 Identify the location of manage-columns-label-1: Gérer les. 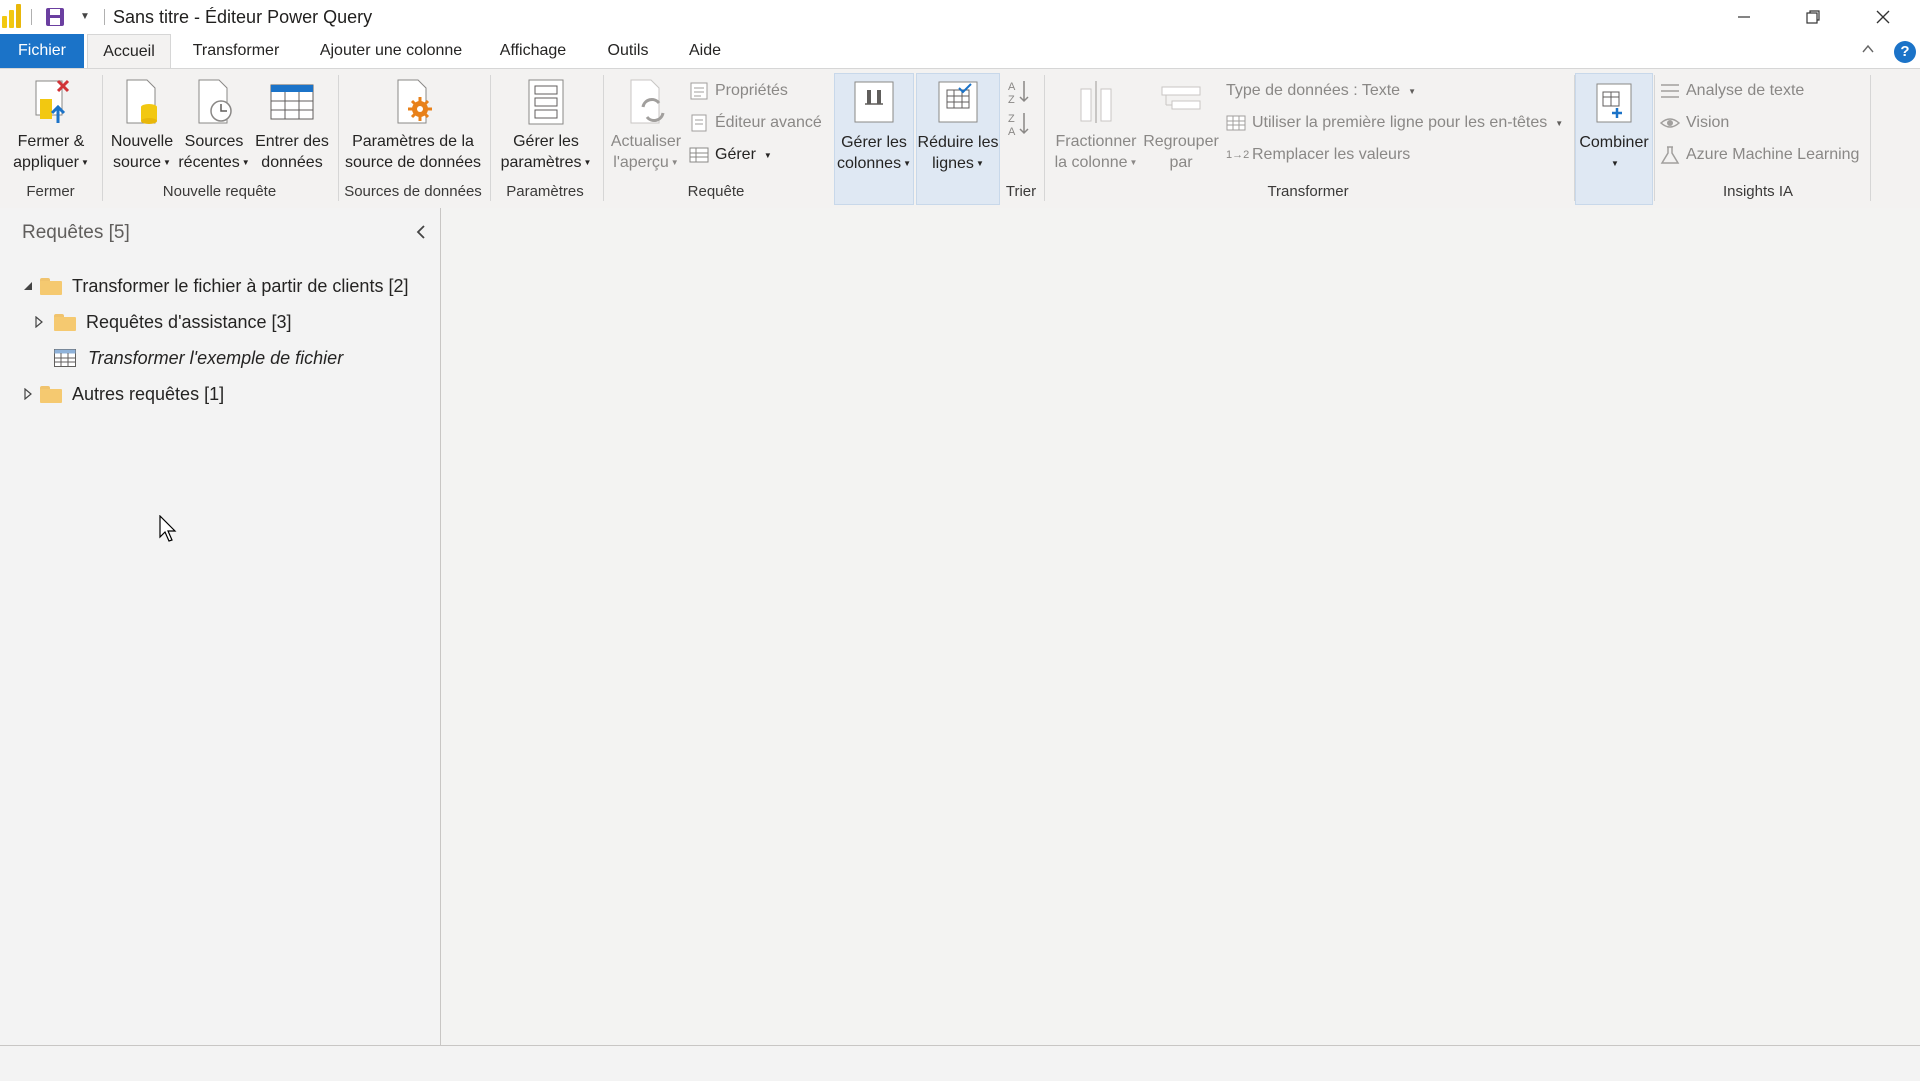
(874, 142).